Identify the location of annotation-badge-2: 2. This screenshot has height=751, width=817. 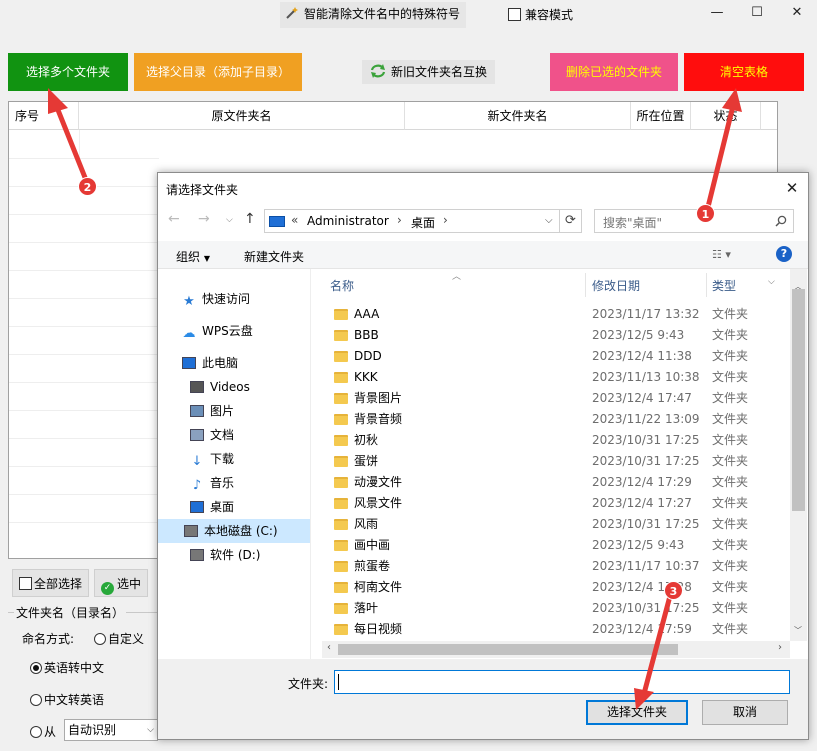
(87, 186).